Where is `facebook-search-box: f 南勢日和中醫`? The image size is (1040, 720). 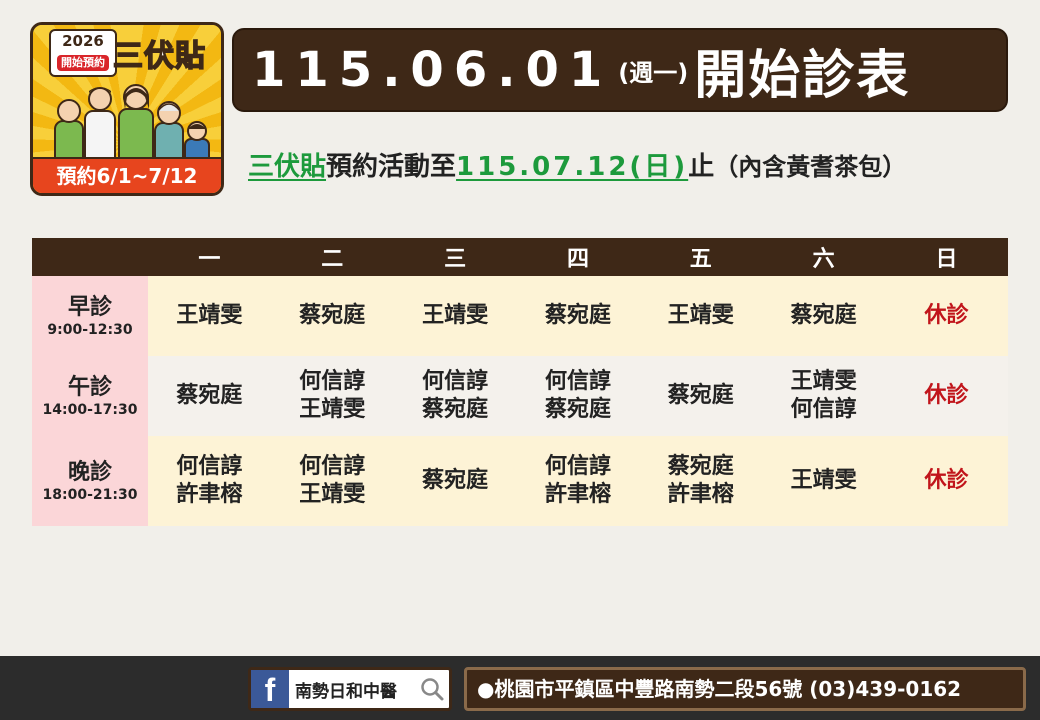 facebook-search-box: f 南勢日和中醫 is located at coordinates (350, 689).